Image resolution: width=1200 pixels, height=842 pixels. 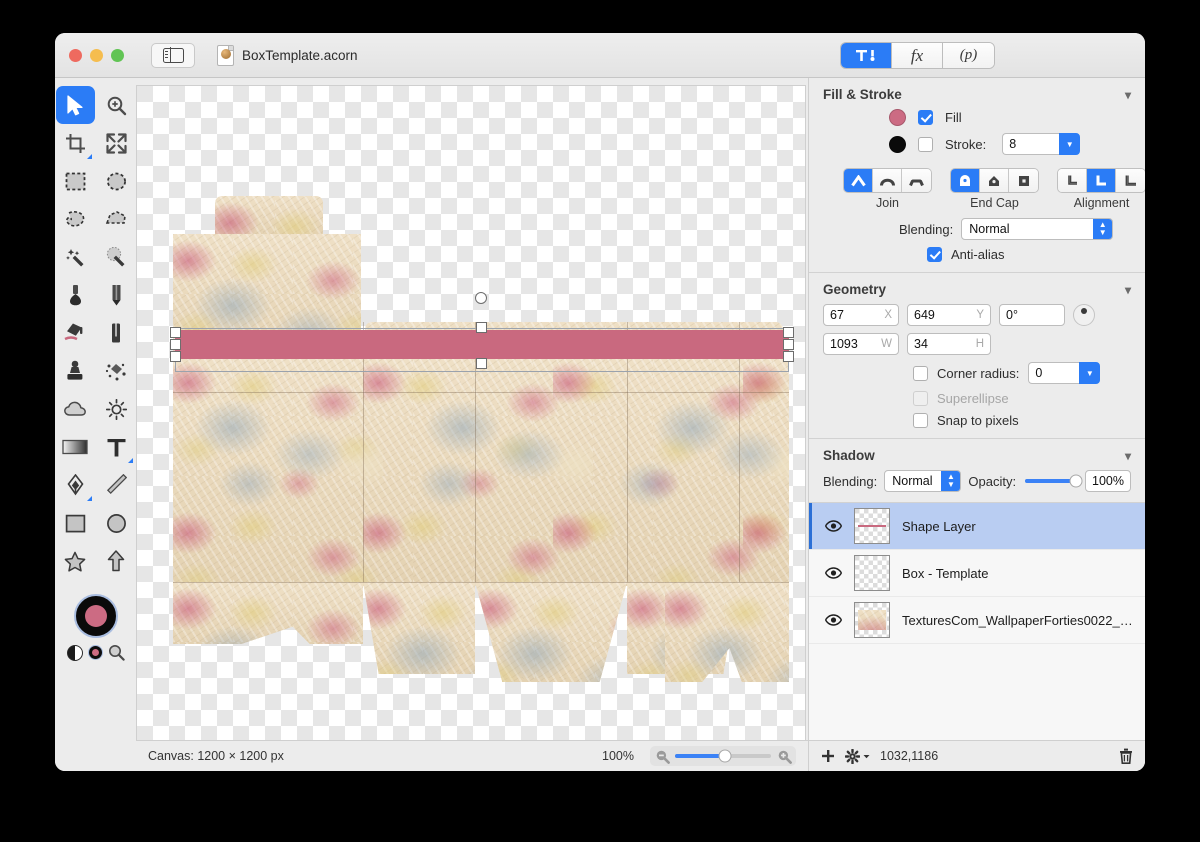 What do you see at coordinates (173, 55) in the screenshot?
I see `toggle-sidebar-button` at bounding box center [173, 55].